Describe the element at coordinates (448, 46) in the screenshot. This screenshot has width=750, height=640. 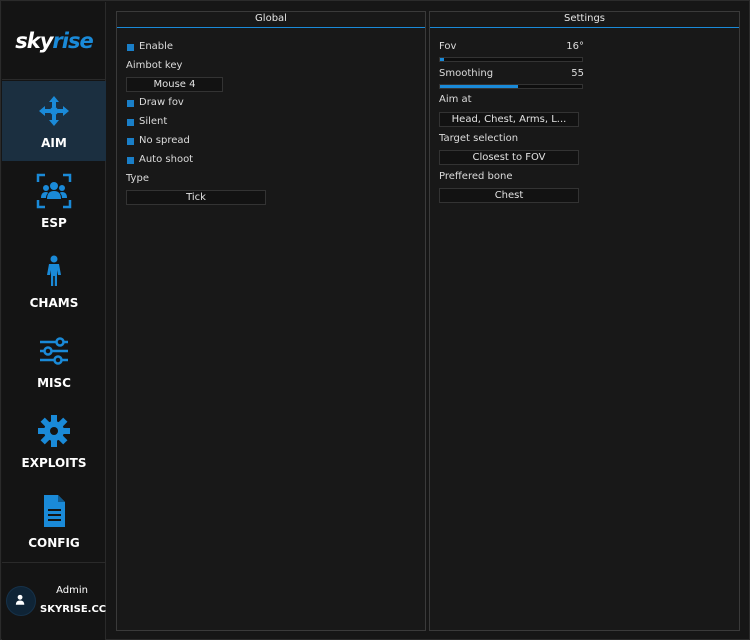
I see `fov-label: Fov` at that location.